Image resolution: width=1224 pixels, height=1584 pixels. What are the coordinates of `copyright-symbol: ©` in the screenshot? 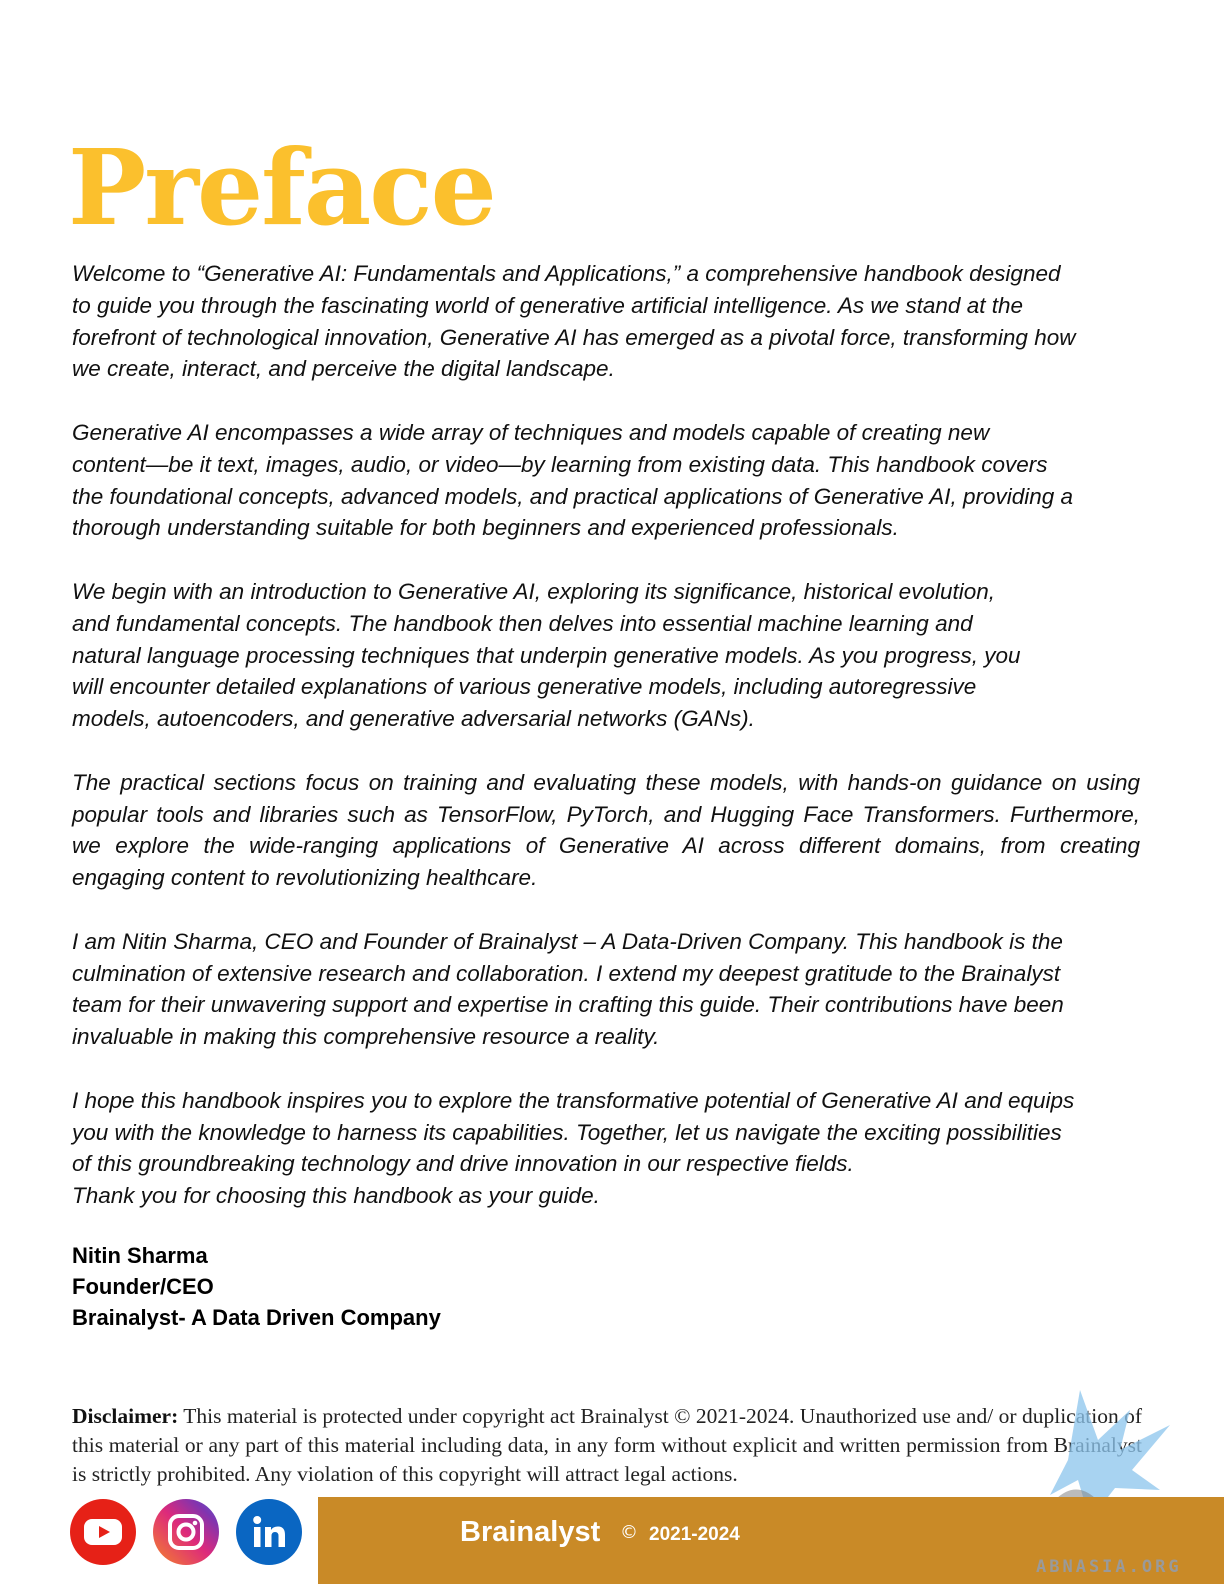 It's located at (629, 1532).